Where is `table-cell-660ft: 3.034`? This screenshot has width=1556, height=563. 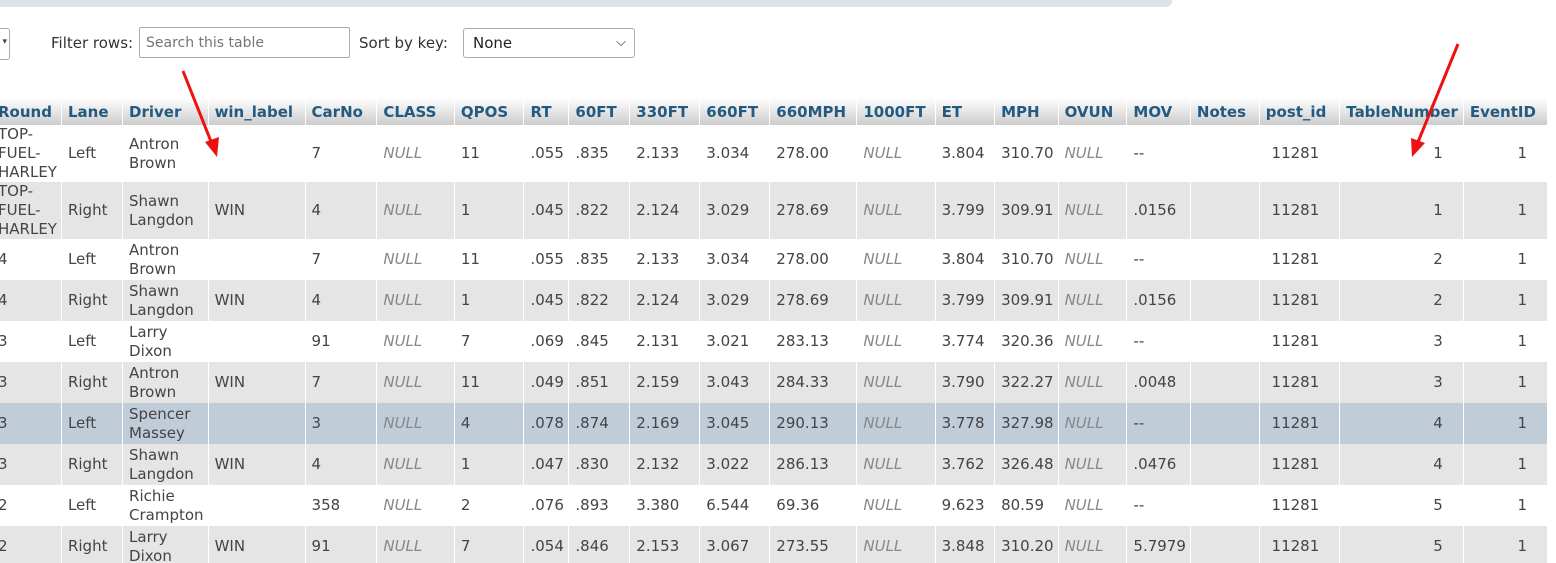
table-cell-660ft: 3.034 is located at coordinates (735, 259).